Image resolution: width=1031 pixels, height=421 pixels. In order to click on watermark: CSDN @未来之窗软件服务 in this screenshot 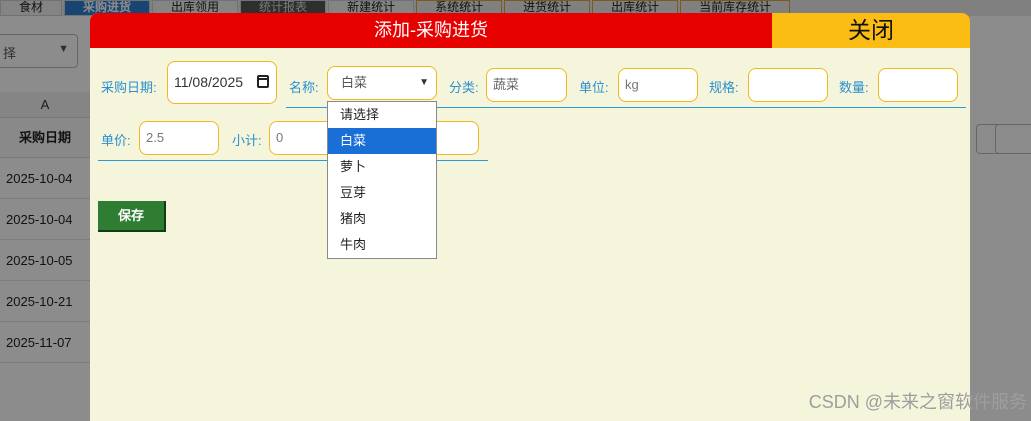, I will do `click(917, 402)`.